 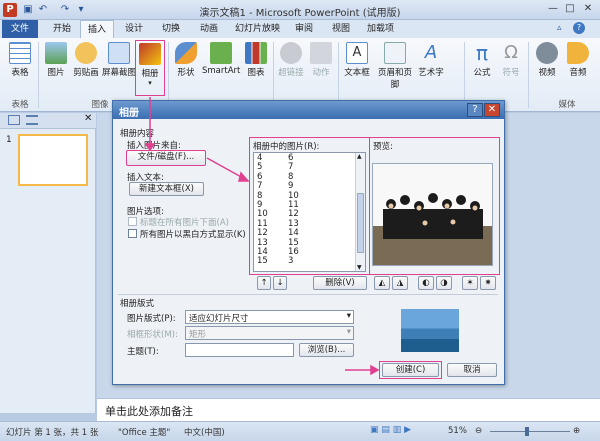 I want to click on arrow-file-to-list, so click(x=225, y=168).